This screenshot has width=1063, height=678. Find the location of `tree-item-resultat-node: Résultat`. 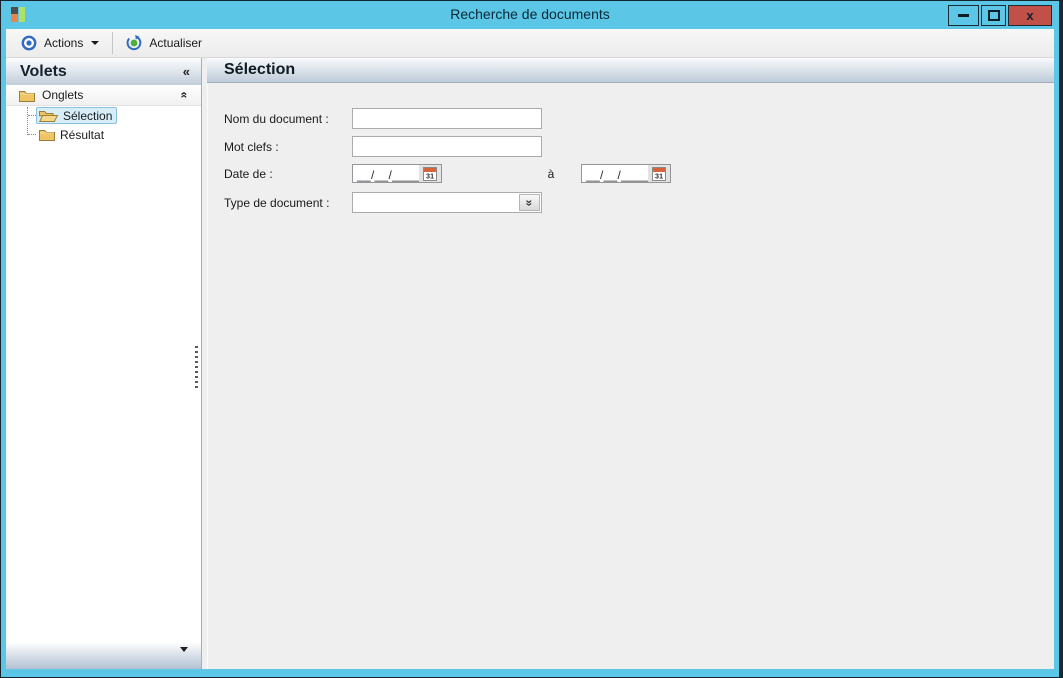

tree-item-resultat-node: Résultat is located at coordinates (72, 134).